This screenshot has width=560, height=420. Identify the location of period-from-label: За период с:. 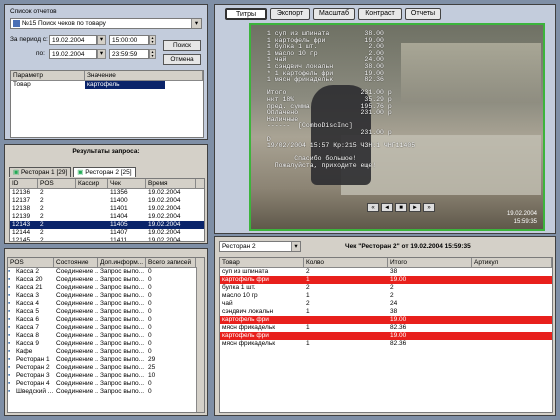
(29, 39).